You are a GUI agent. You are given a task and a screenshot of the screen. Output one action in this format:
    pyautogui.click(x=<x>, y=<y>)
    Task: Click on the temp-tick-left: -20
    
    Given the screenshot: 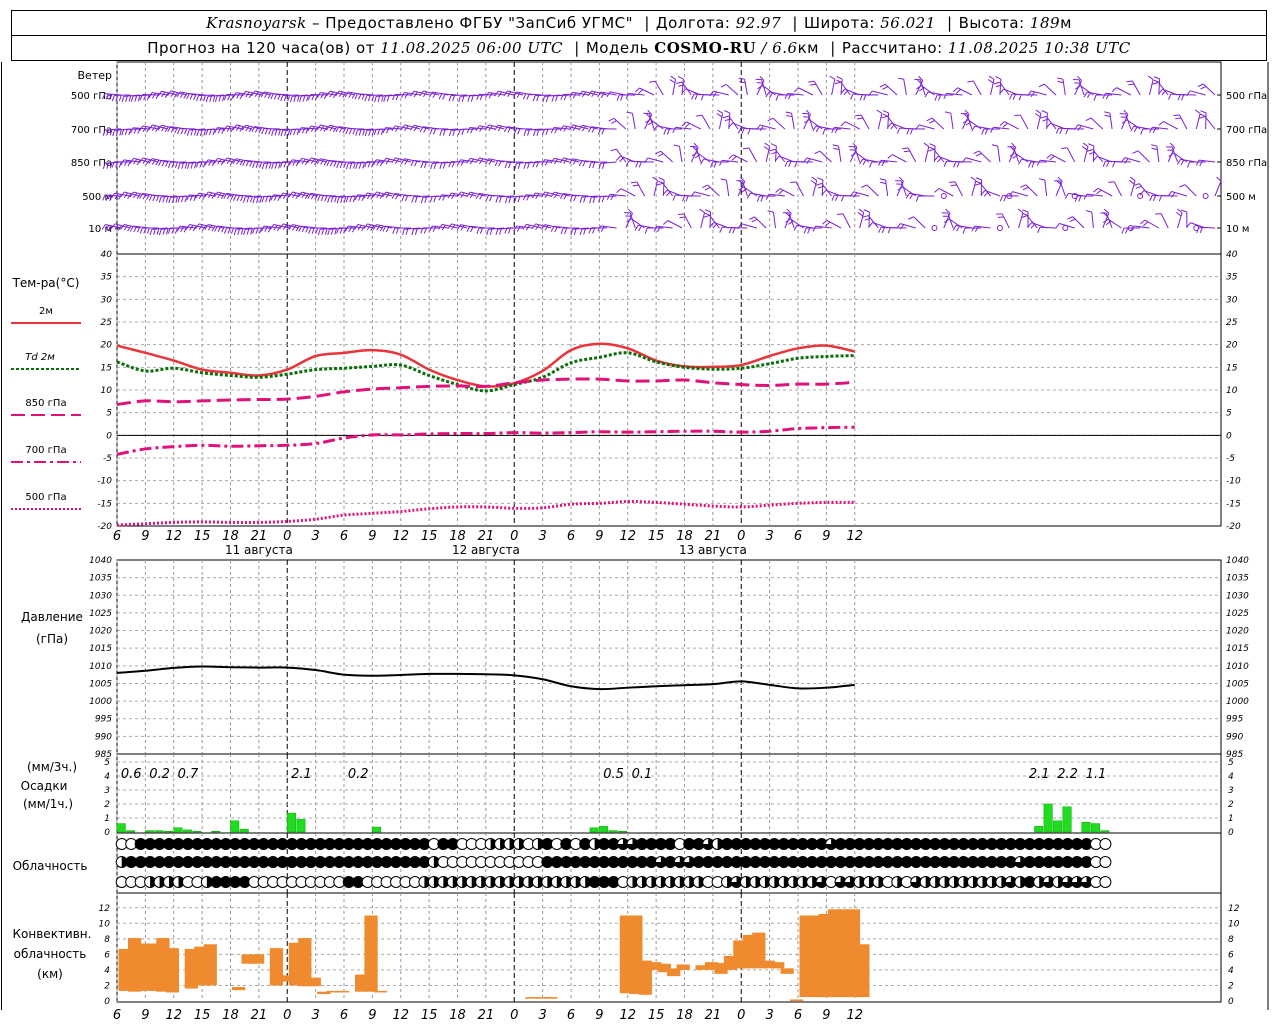 What is the action you would take?
    pyautogui.click(x=104, y=527)
    